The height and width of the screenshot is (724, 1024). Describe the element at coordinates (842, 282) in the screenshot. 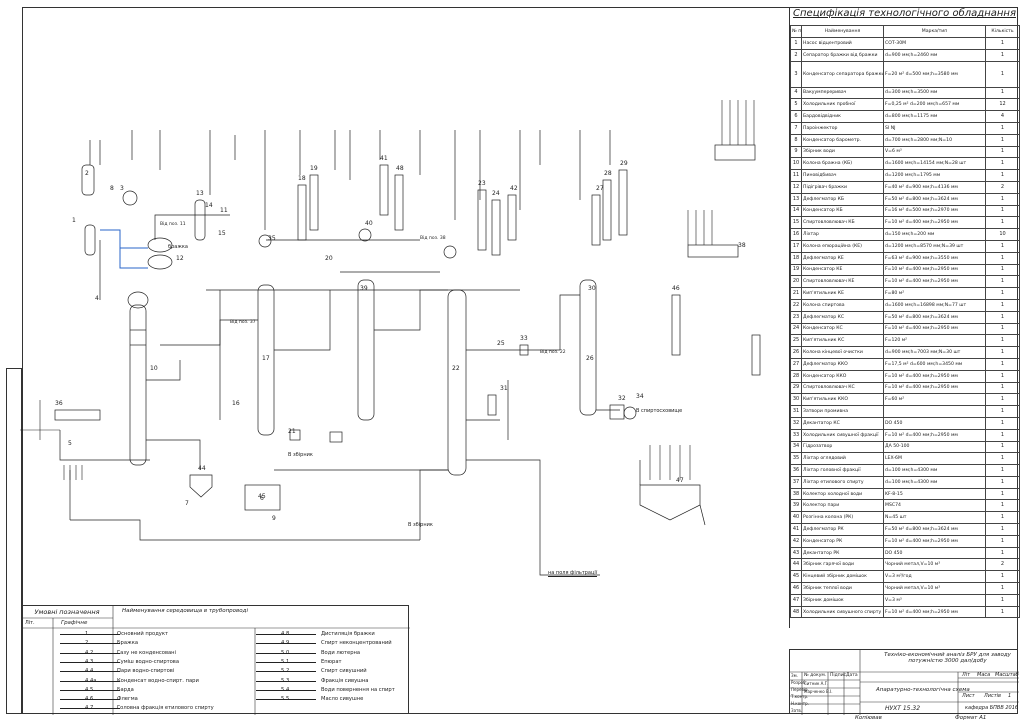

I see `spec-name: Спиртовловлювач КЕ` at that location.